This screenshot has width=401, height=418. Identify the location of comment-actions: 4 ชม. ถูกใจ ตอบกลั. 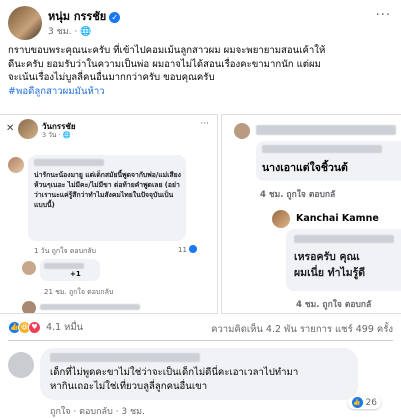
(298, 195).